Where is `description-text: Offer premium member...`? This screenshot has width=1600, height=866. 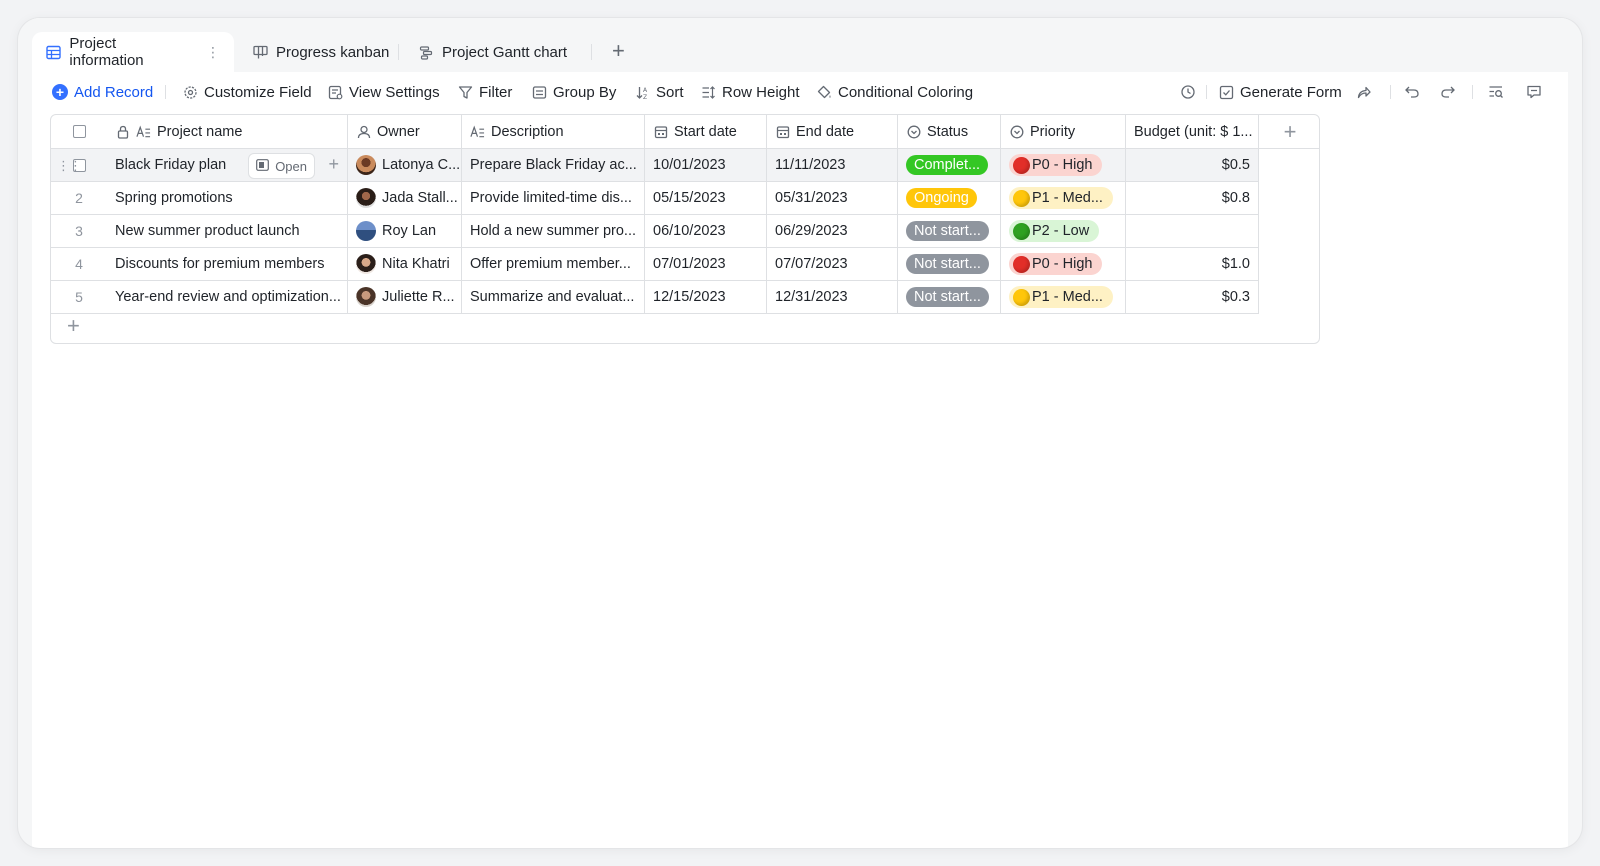
description-text: Offer premium member... is located at coordinates (550, 264).